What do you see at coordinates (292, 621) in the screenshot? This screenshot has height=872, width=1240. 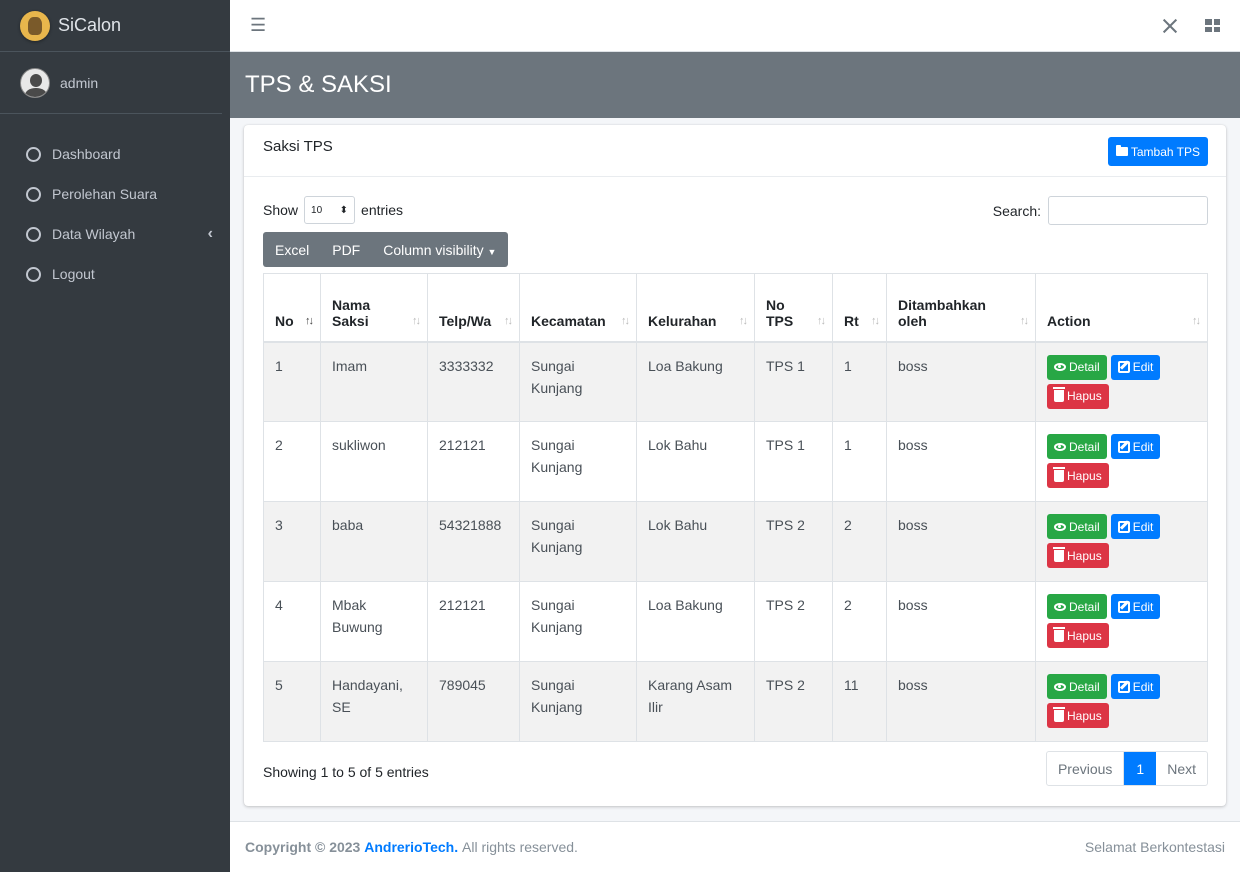 I see `cell-no: 4` at bounding box center [292, 621].